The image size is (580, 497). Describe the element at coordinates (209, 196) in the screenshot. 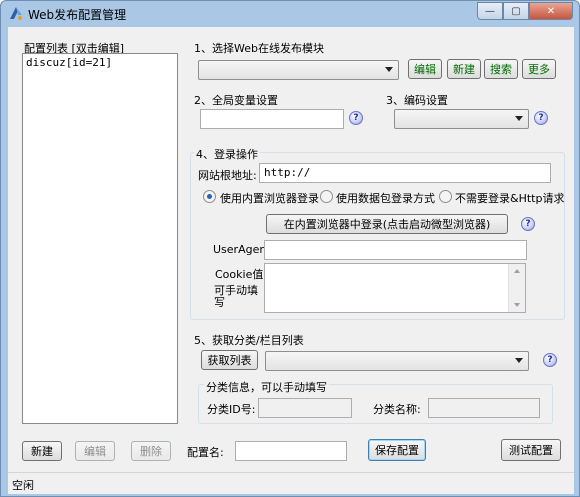

I see `radio-builtin-browser` at that location.